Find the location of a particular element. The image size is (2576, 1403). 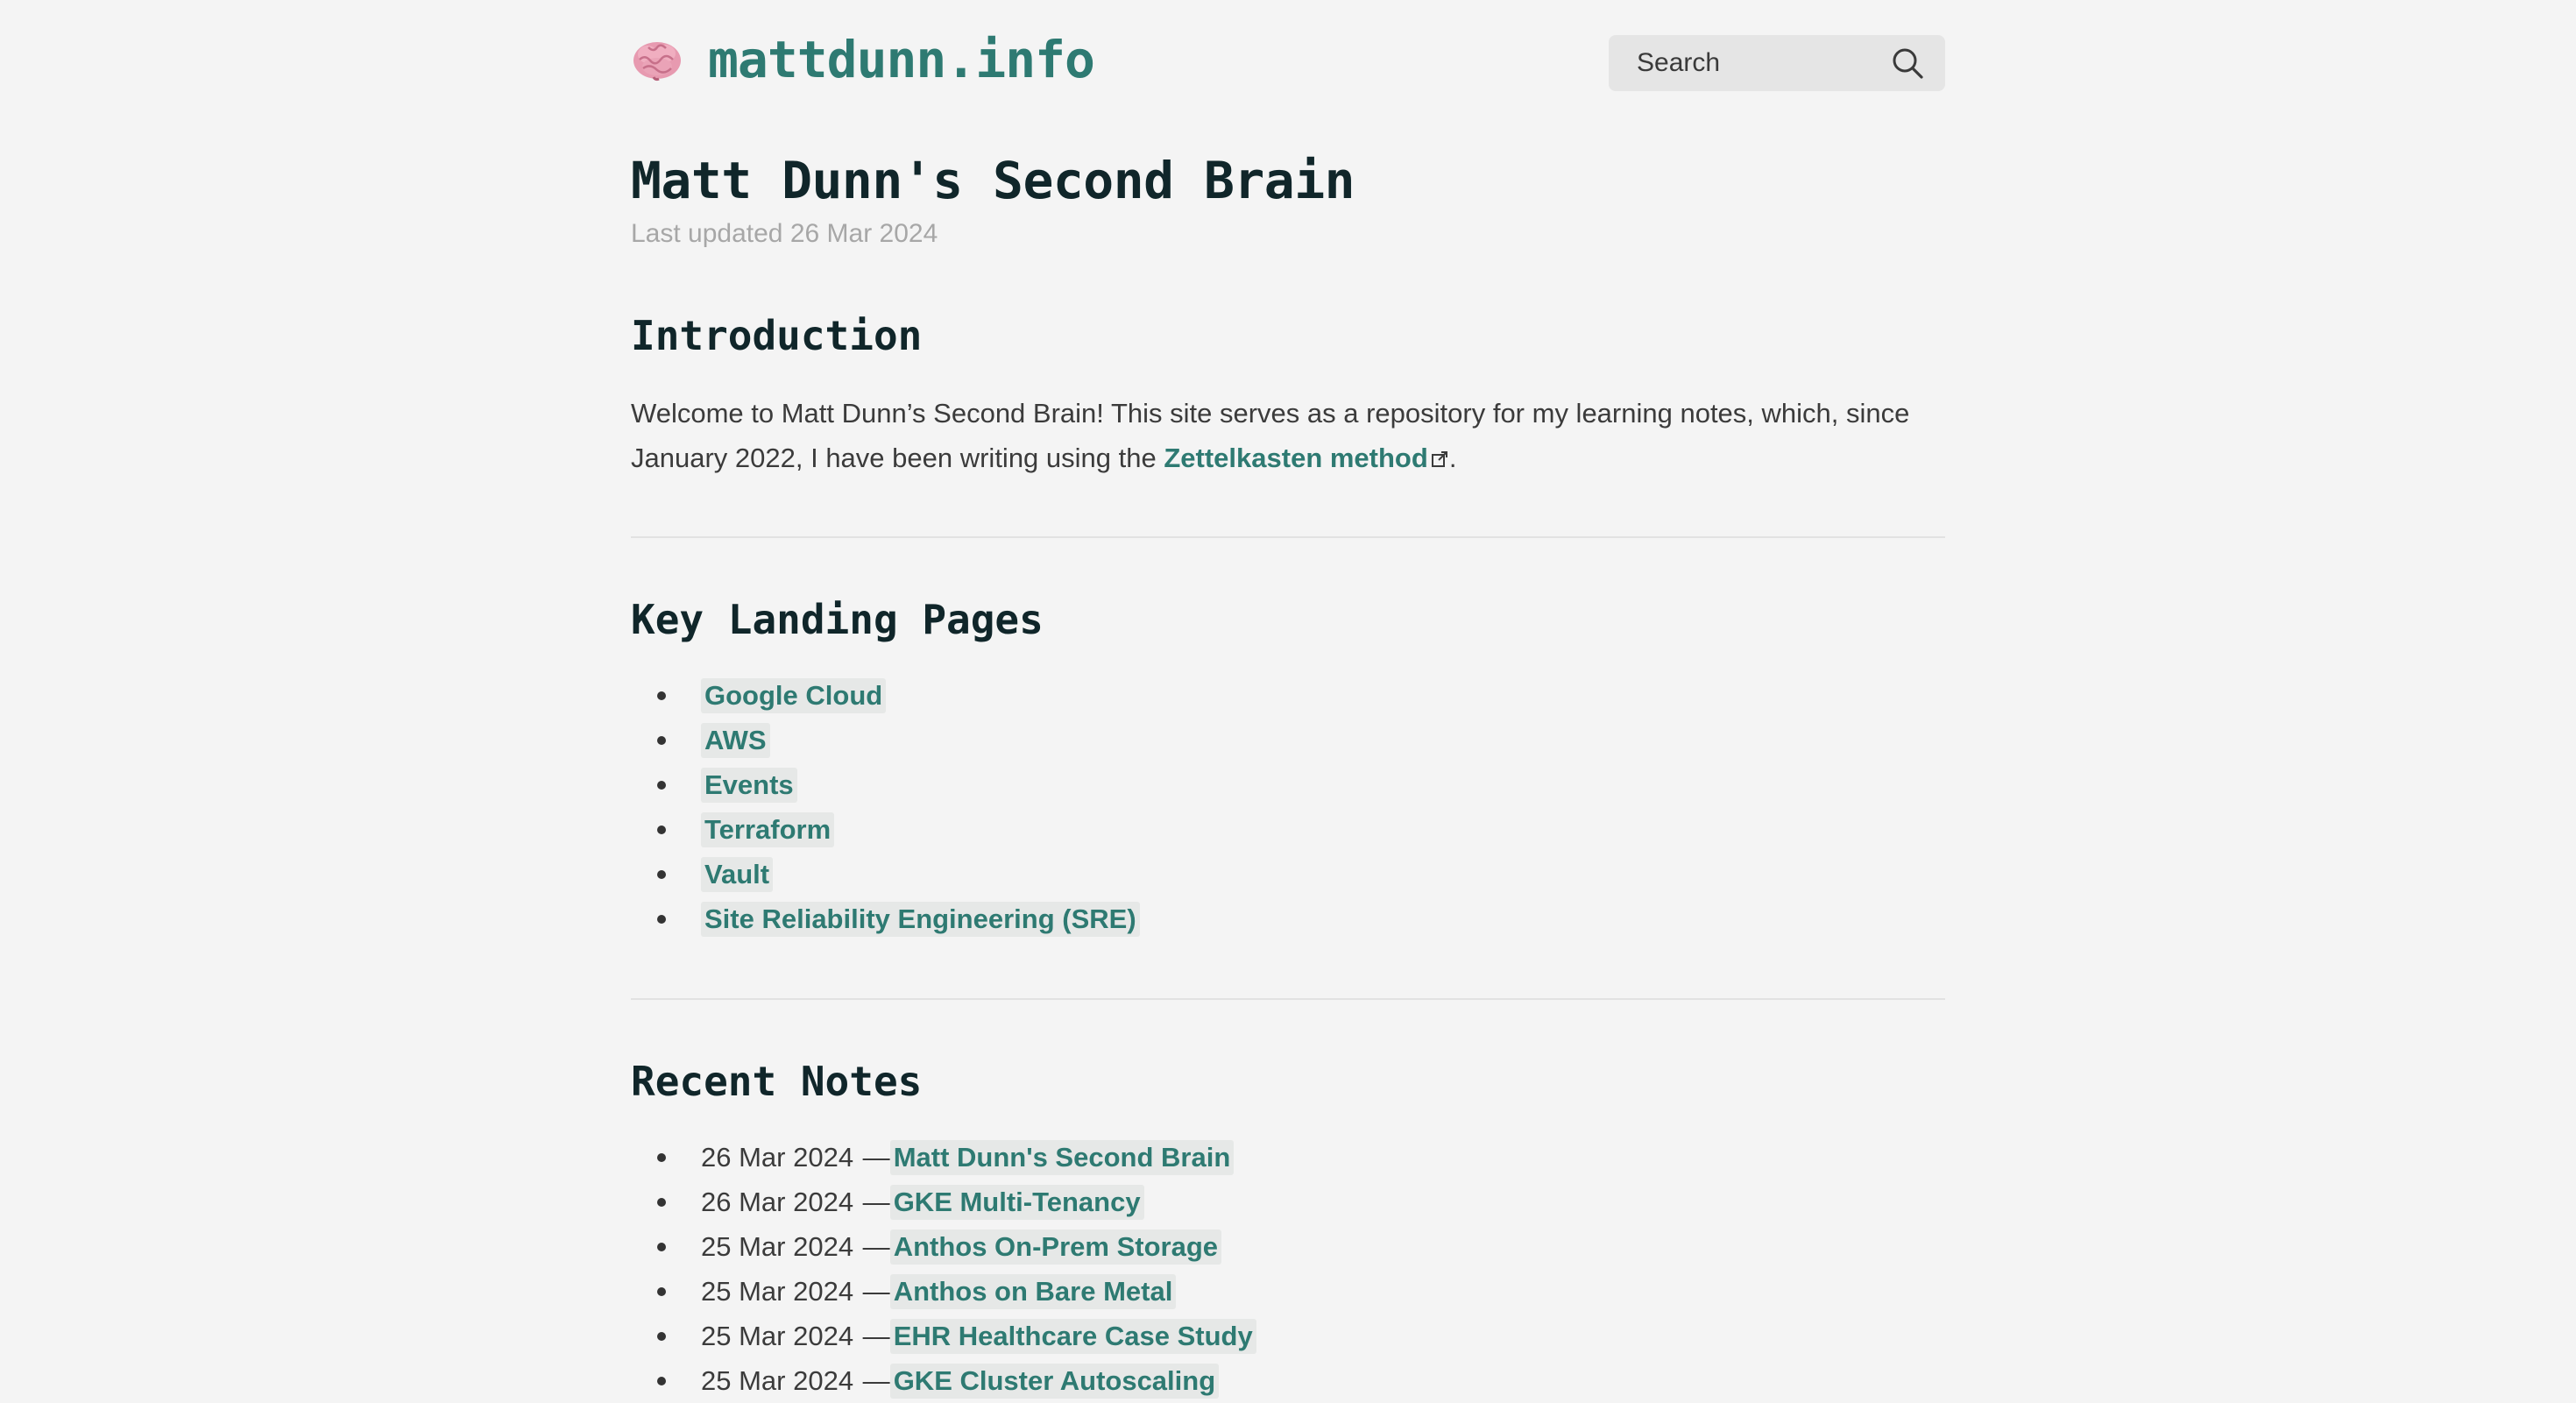

search-placeholder: Search is located at coordinates (1679, 63).